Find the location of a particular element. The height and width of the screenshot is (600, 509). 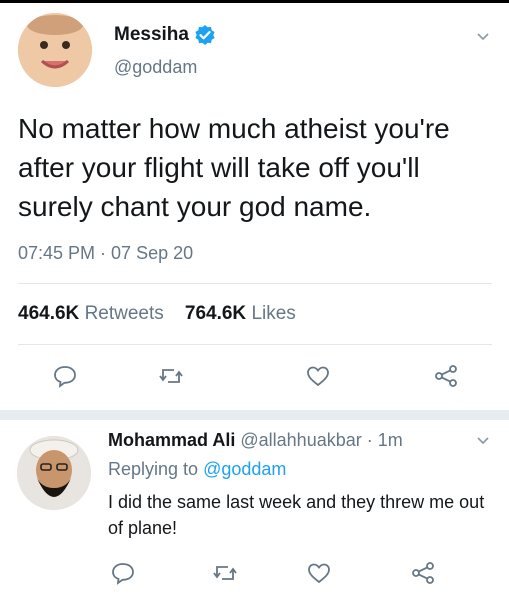

reply-author-name: Mohammad Ali is located at coordinates (171, 440).